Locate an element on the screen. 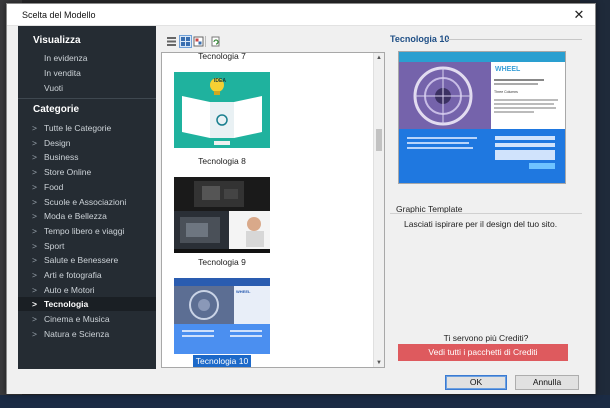  grid-view-icon is located at coordinates (185, 41).